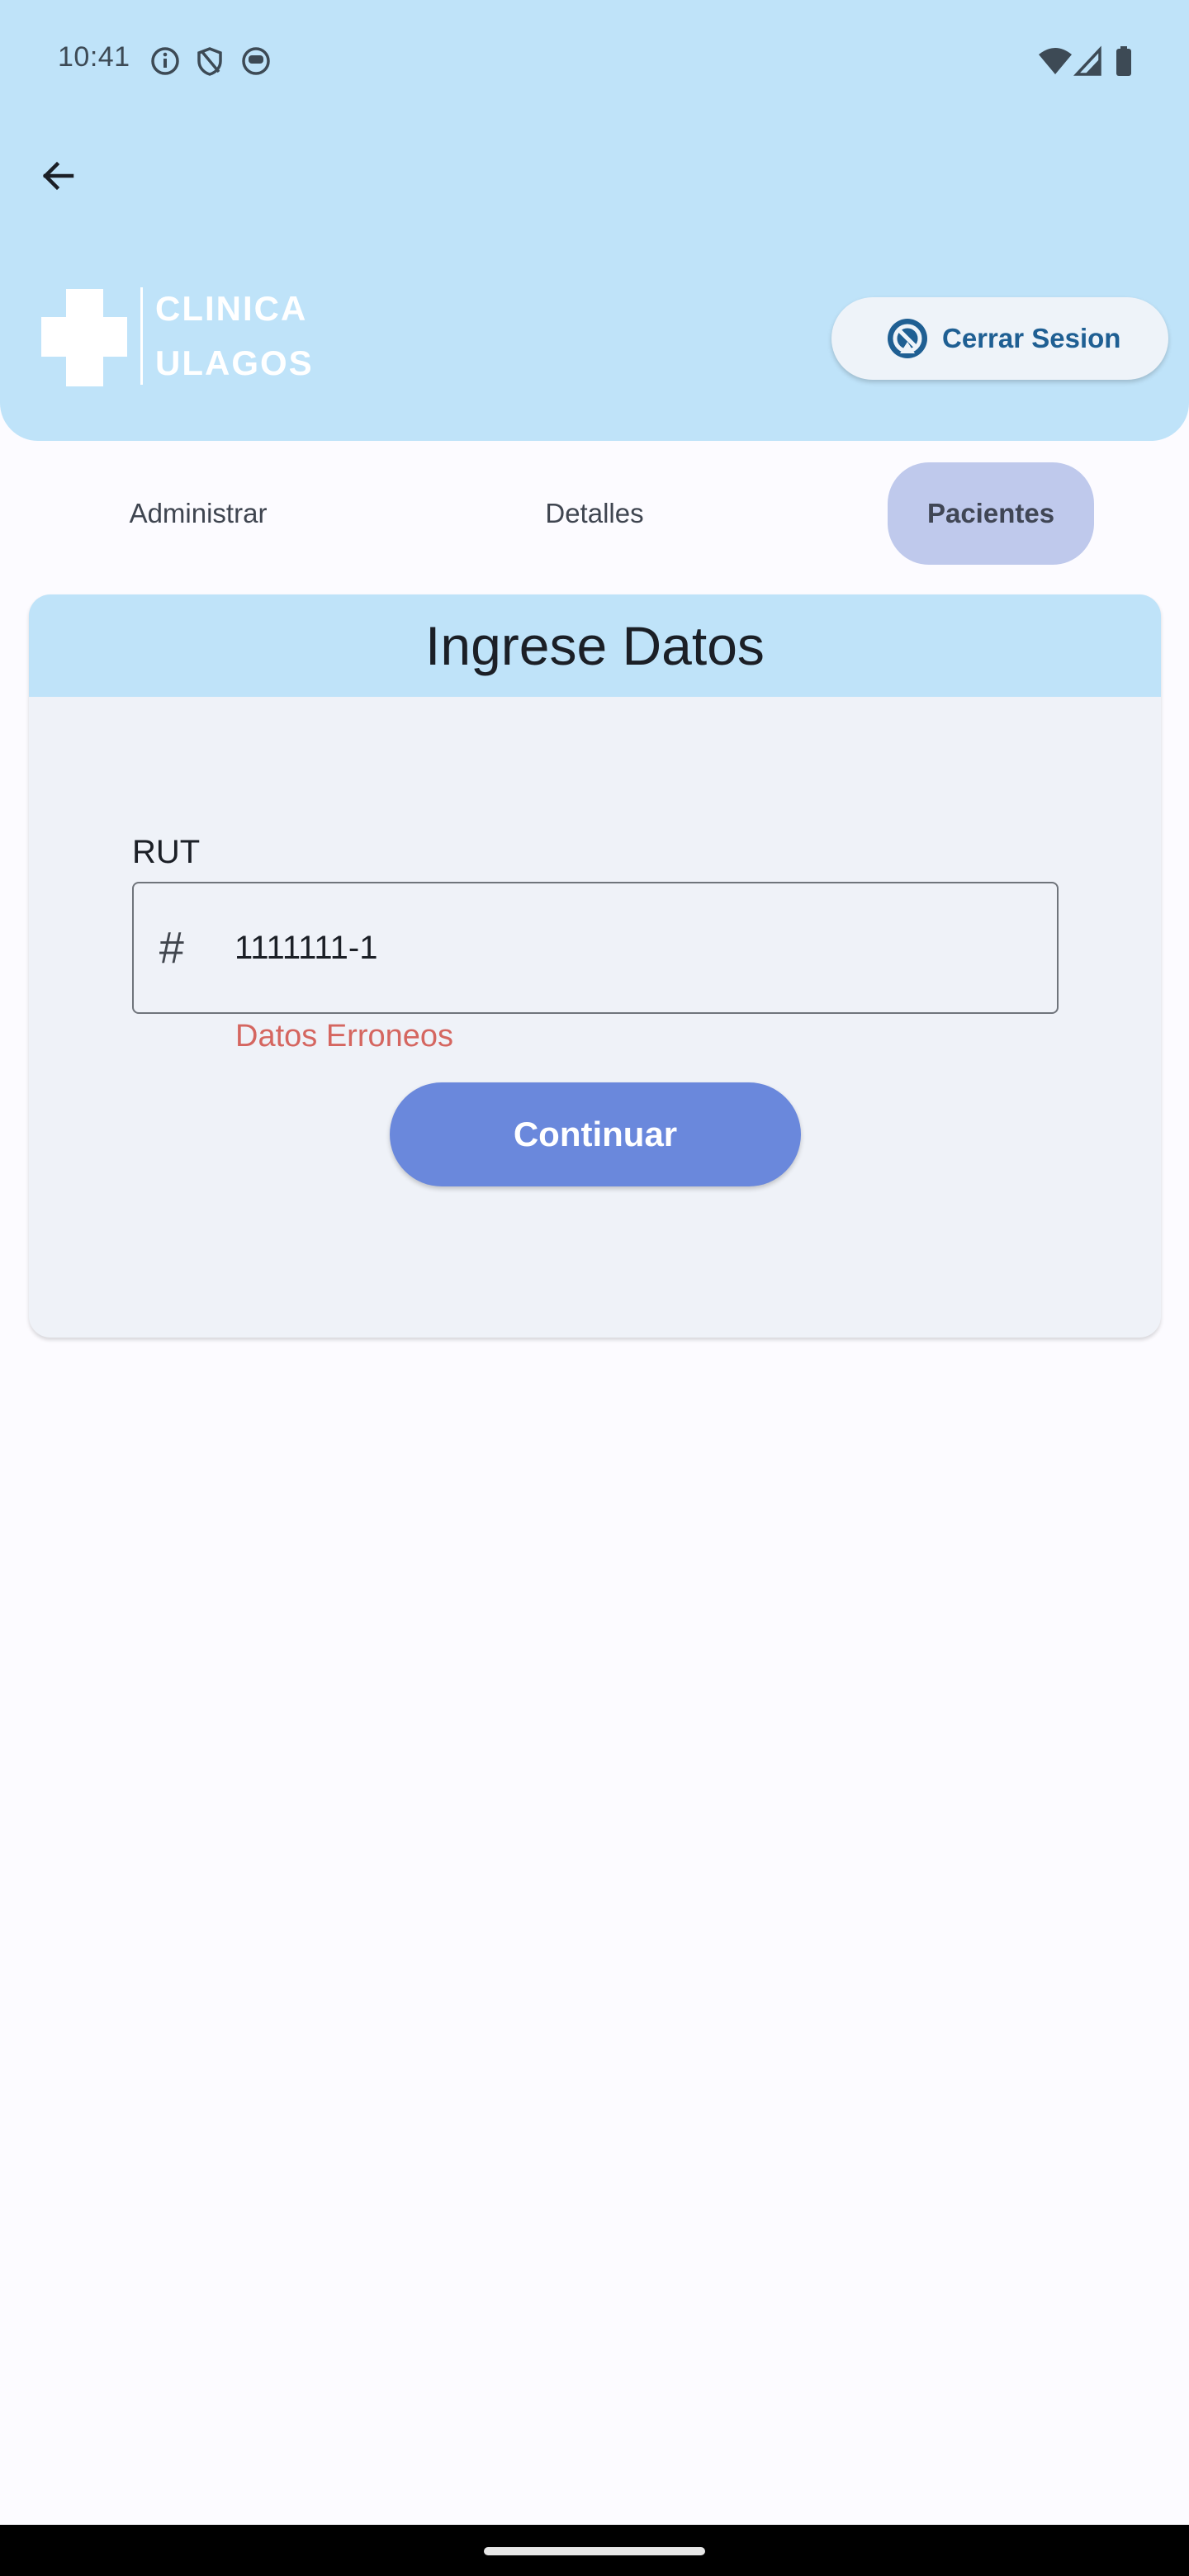 The width and height of the screenshot is (1189, 2576). I want to click on tab-label: Pacientes, so click(990, 513).